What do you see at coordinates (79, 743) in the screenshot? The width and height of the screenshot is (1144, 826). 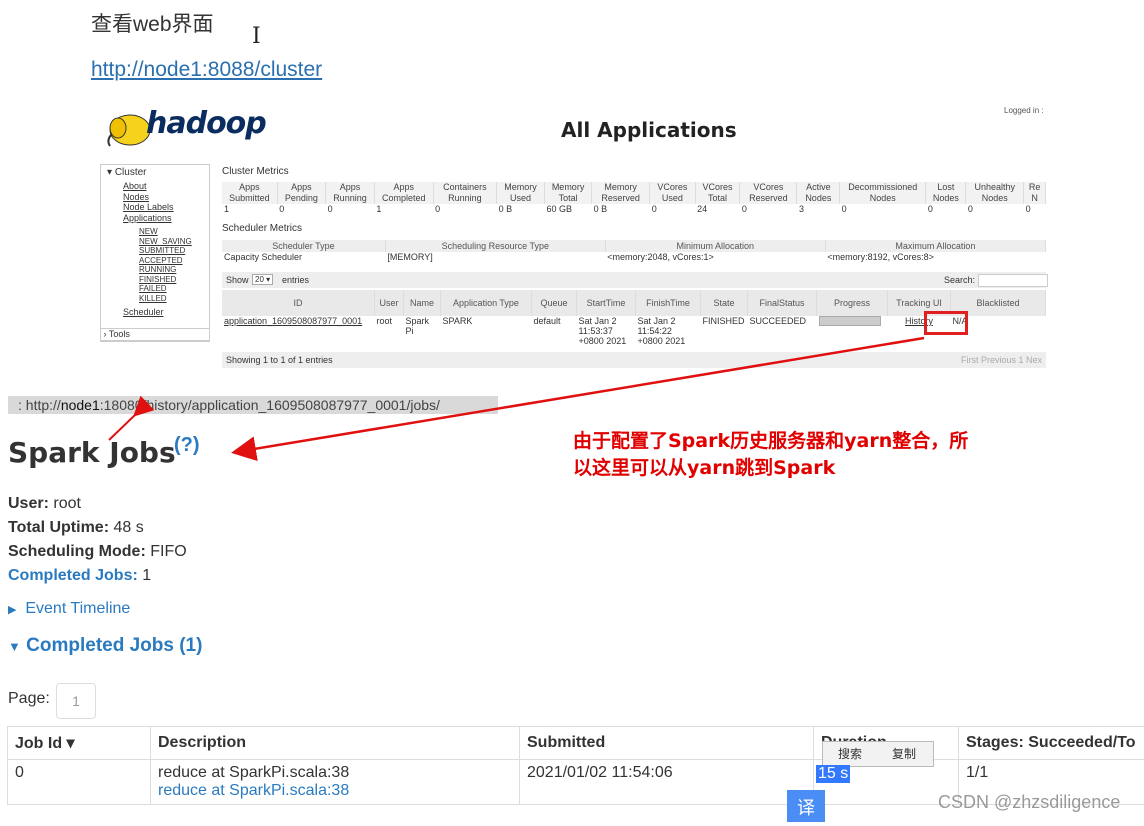 I see `col-job-id: Job Id ▾` at bounding box center [79, 743].